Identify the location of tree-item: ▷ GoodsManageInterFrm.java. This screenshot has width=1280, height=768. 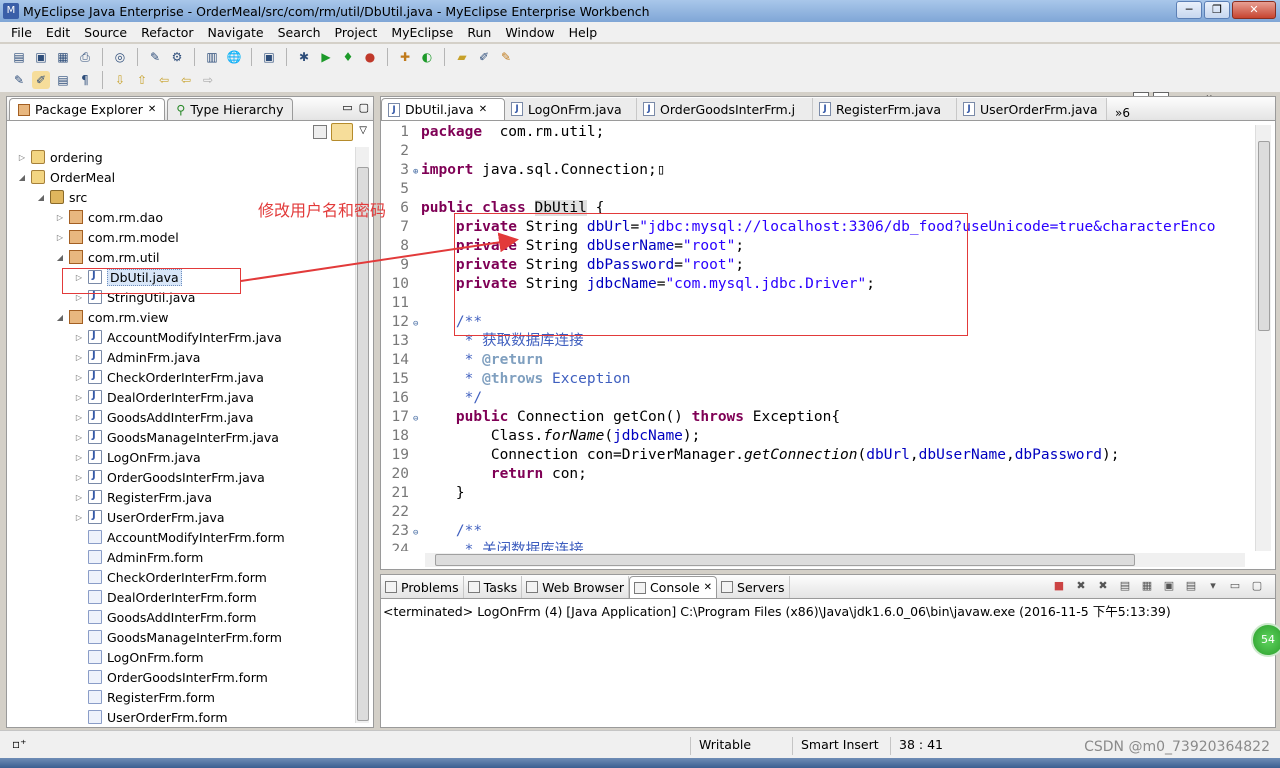
(176, 437).